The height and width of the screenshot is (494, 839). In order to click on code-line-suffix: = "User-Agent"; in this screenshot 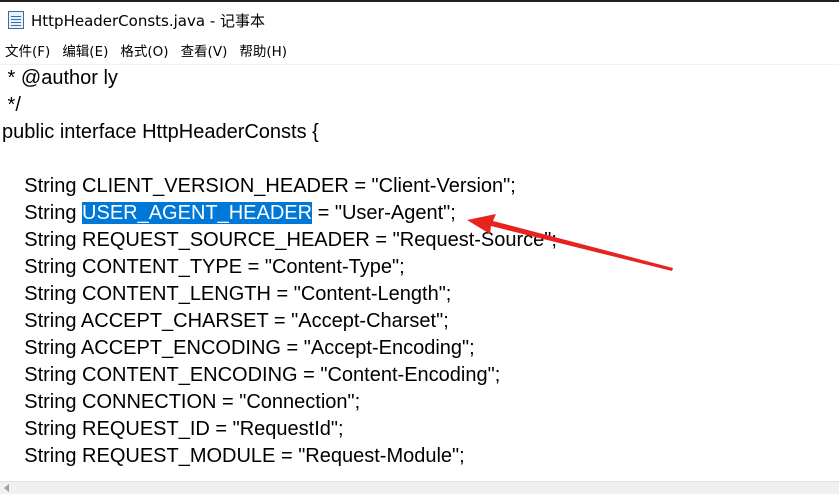, I will do `click(384, 213)`.